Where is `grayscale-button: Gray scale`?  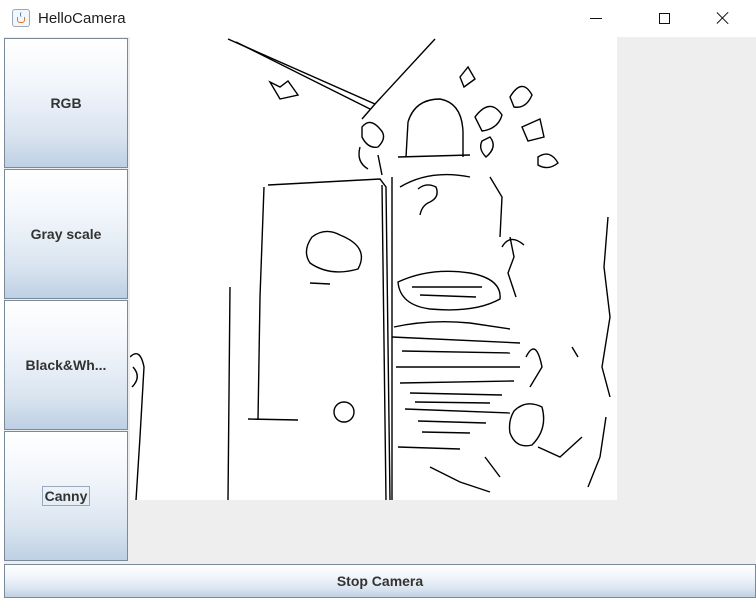
grayscale-button: Gray scale is located at coordinates (66, 234).